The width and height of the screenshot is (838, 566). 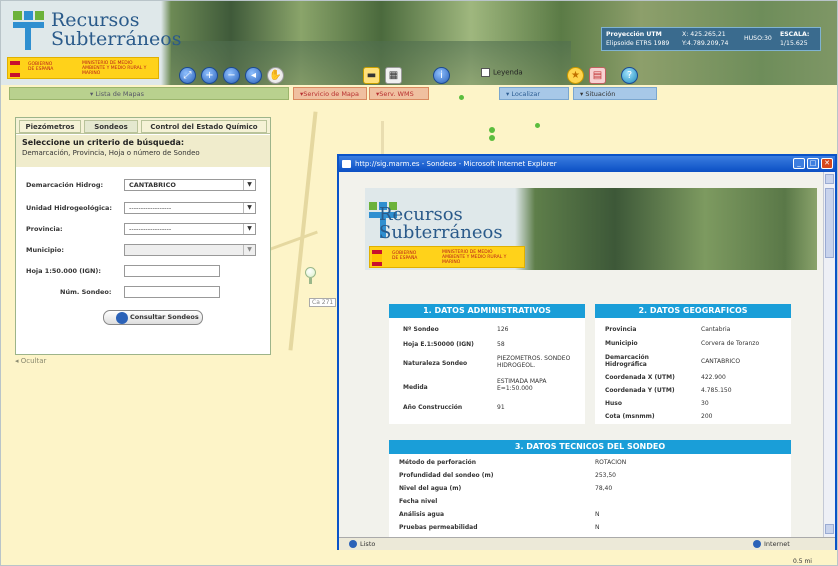 What do you see at coordinates (829, 529) in the screenshot?
I see `scroll-down-icon` at bounding box center [829, 529].